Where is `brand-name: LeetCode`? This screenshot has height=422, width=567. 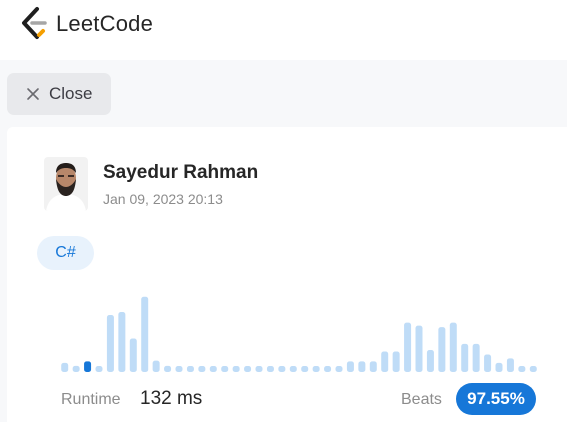
brand-name: LeetCode is located at coordinates (104, 24).